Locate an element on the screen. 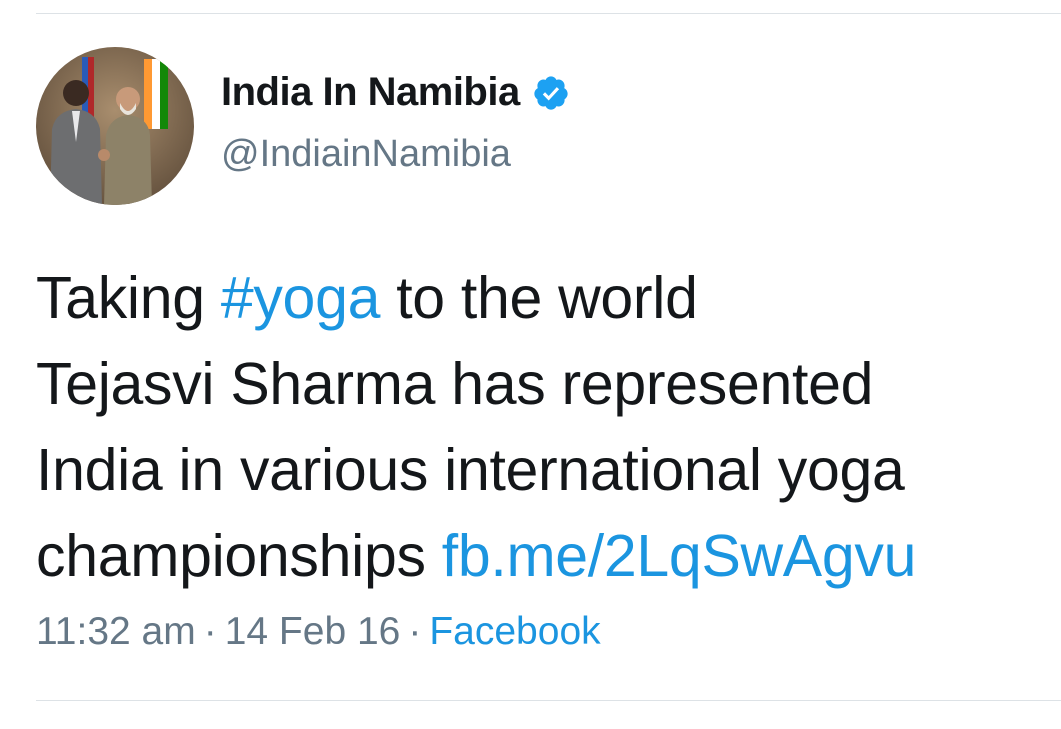 This screenshot has width=1061, height=729. tweet-text-segment: Taking is located at coordinates (128, 298).